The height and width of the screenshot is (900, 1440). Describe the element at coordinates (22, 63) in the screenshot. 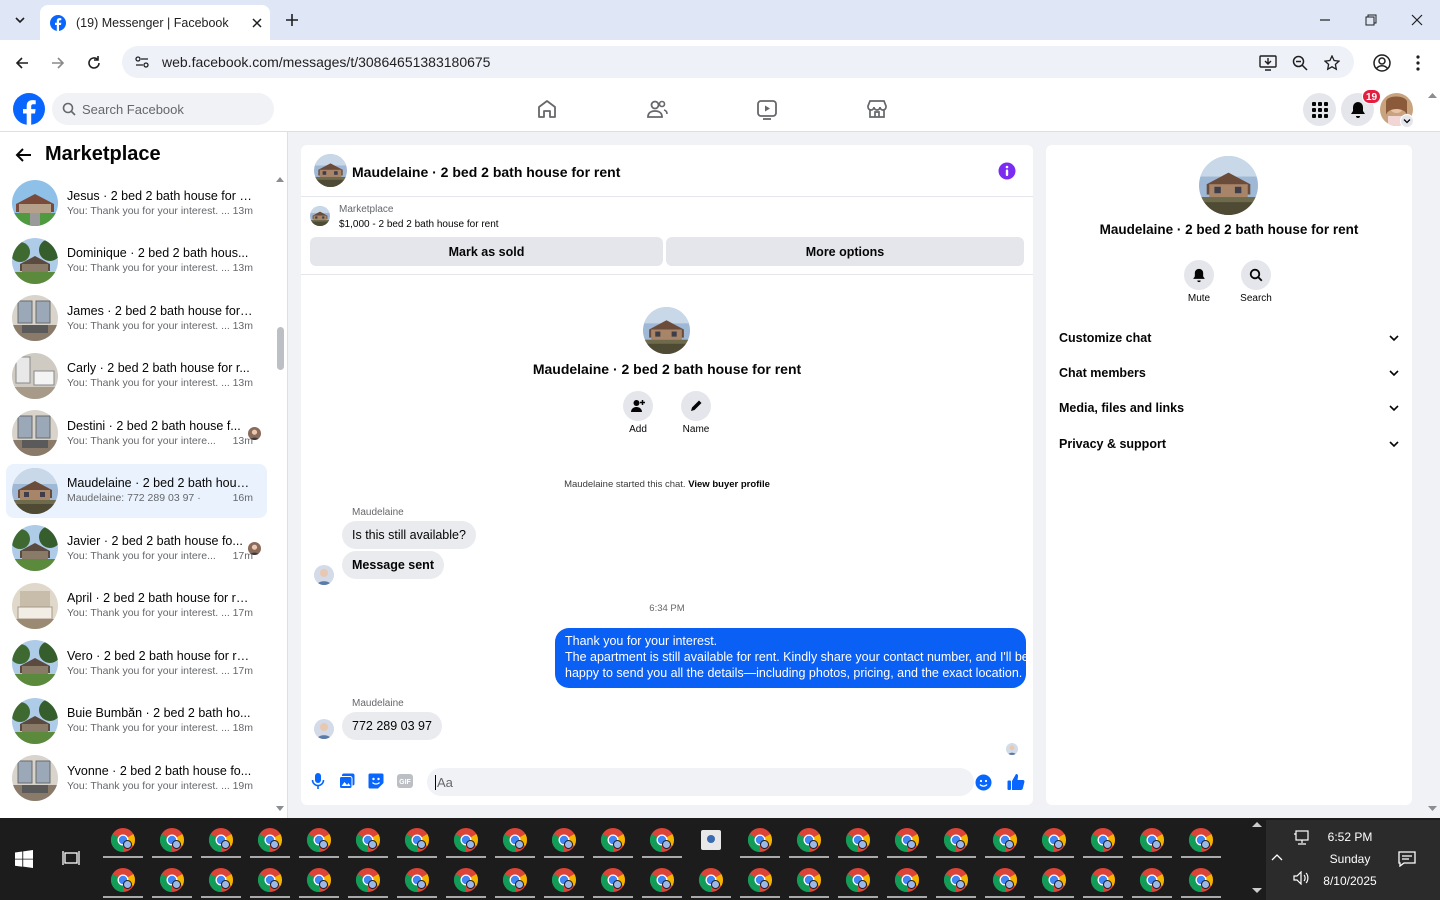

I see `back-button` at that location.